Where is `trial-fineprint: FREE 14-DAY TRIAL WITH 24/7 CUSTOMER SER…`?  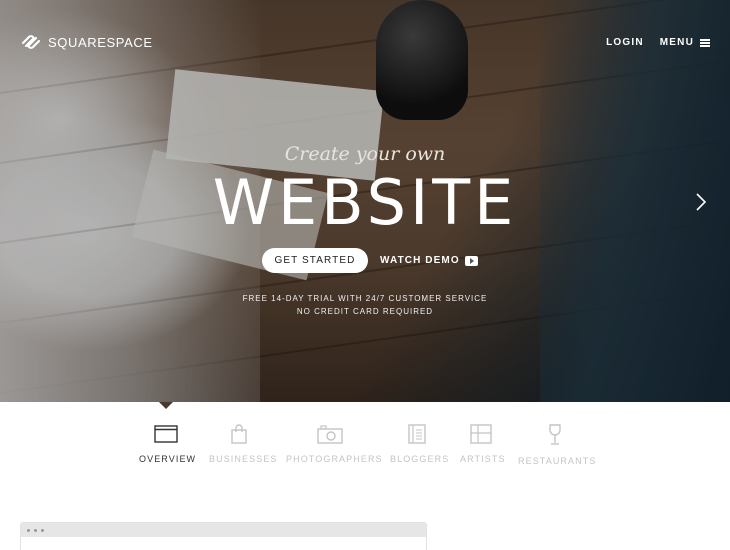
trial-fineprint: FREE 14-DAY TRIAL WITH 24/7 CUSTOMER SER… is located at coordinates (365, 305).